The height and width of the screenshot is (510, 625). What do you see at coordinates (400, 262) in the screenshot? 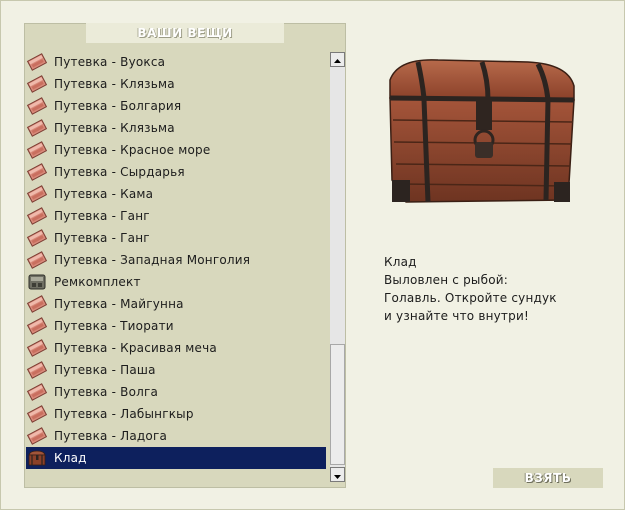
I see `item-name: Клад` at bounding box center [400, 262].